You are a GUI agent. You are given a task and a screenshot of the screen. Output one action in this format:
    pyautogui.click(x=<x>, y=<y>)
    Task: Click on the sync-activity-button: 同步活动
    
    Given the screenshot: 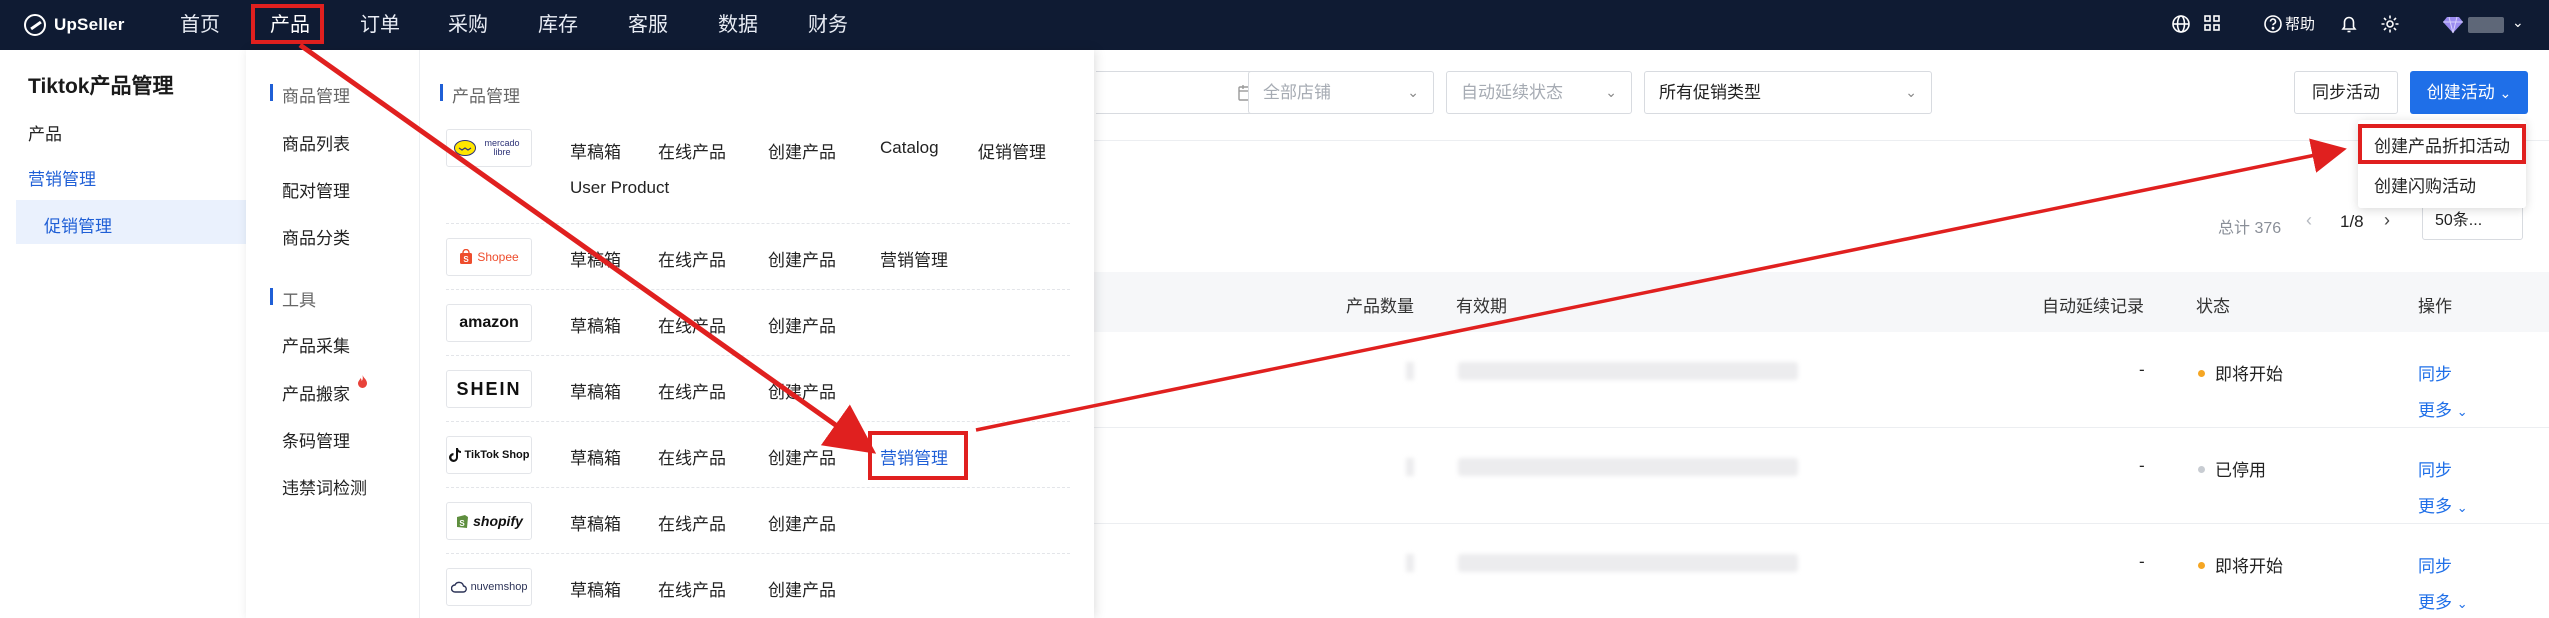 What is the action you would take?
    pyautogui.click(x=2346, y=92)
    